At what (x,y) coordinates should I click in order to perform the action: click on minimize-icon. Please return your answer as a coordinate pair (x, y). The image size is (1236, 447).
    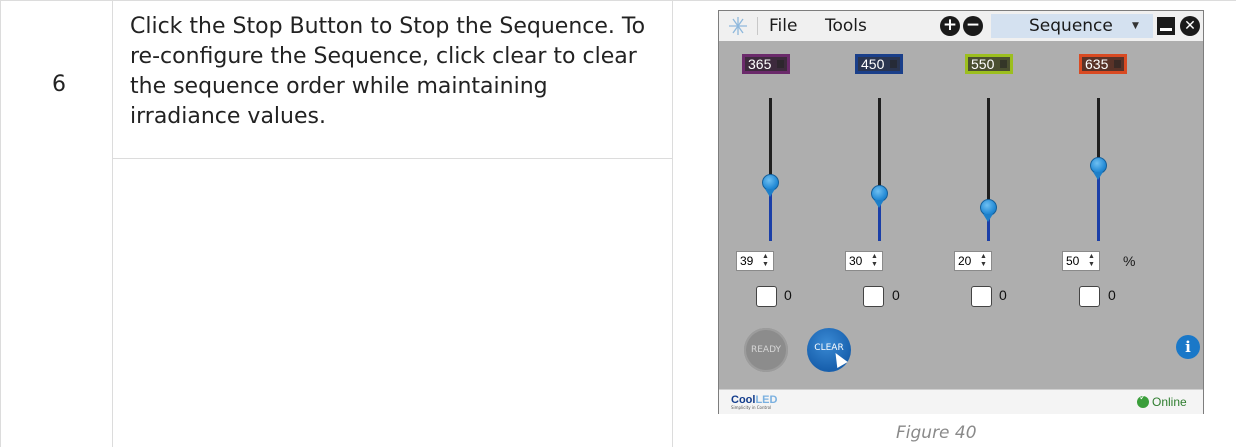
    Looking at the image, I should click on (1166, 26).